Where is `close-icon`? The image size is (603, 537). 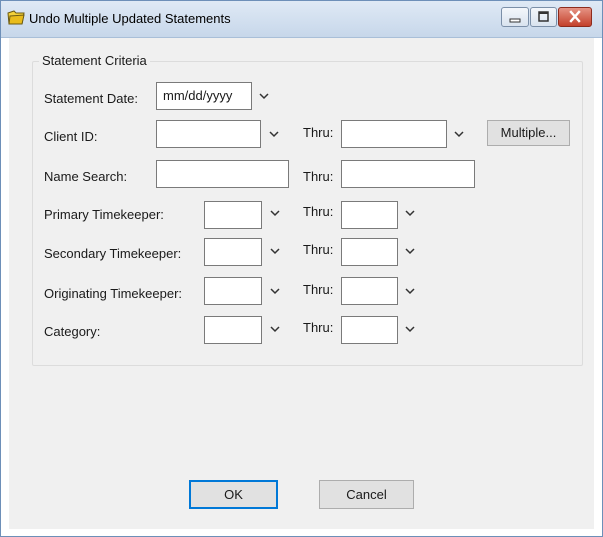 close-icon is located at coordinates (575, 16).